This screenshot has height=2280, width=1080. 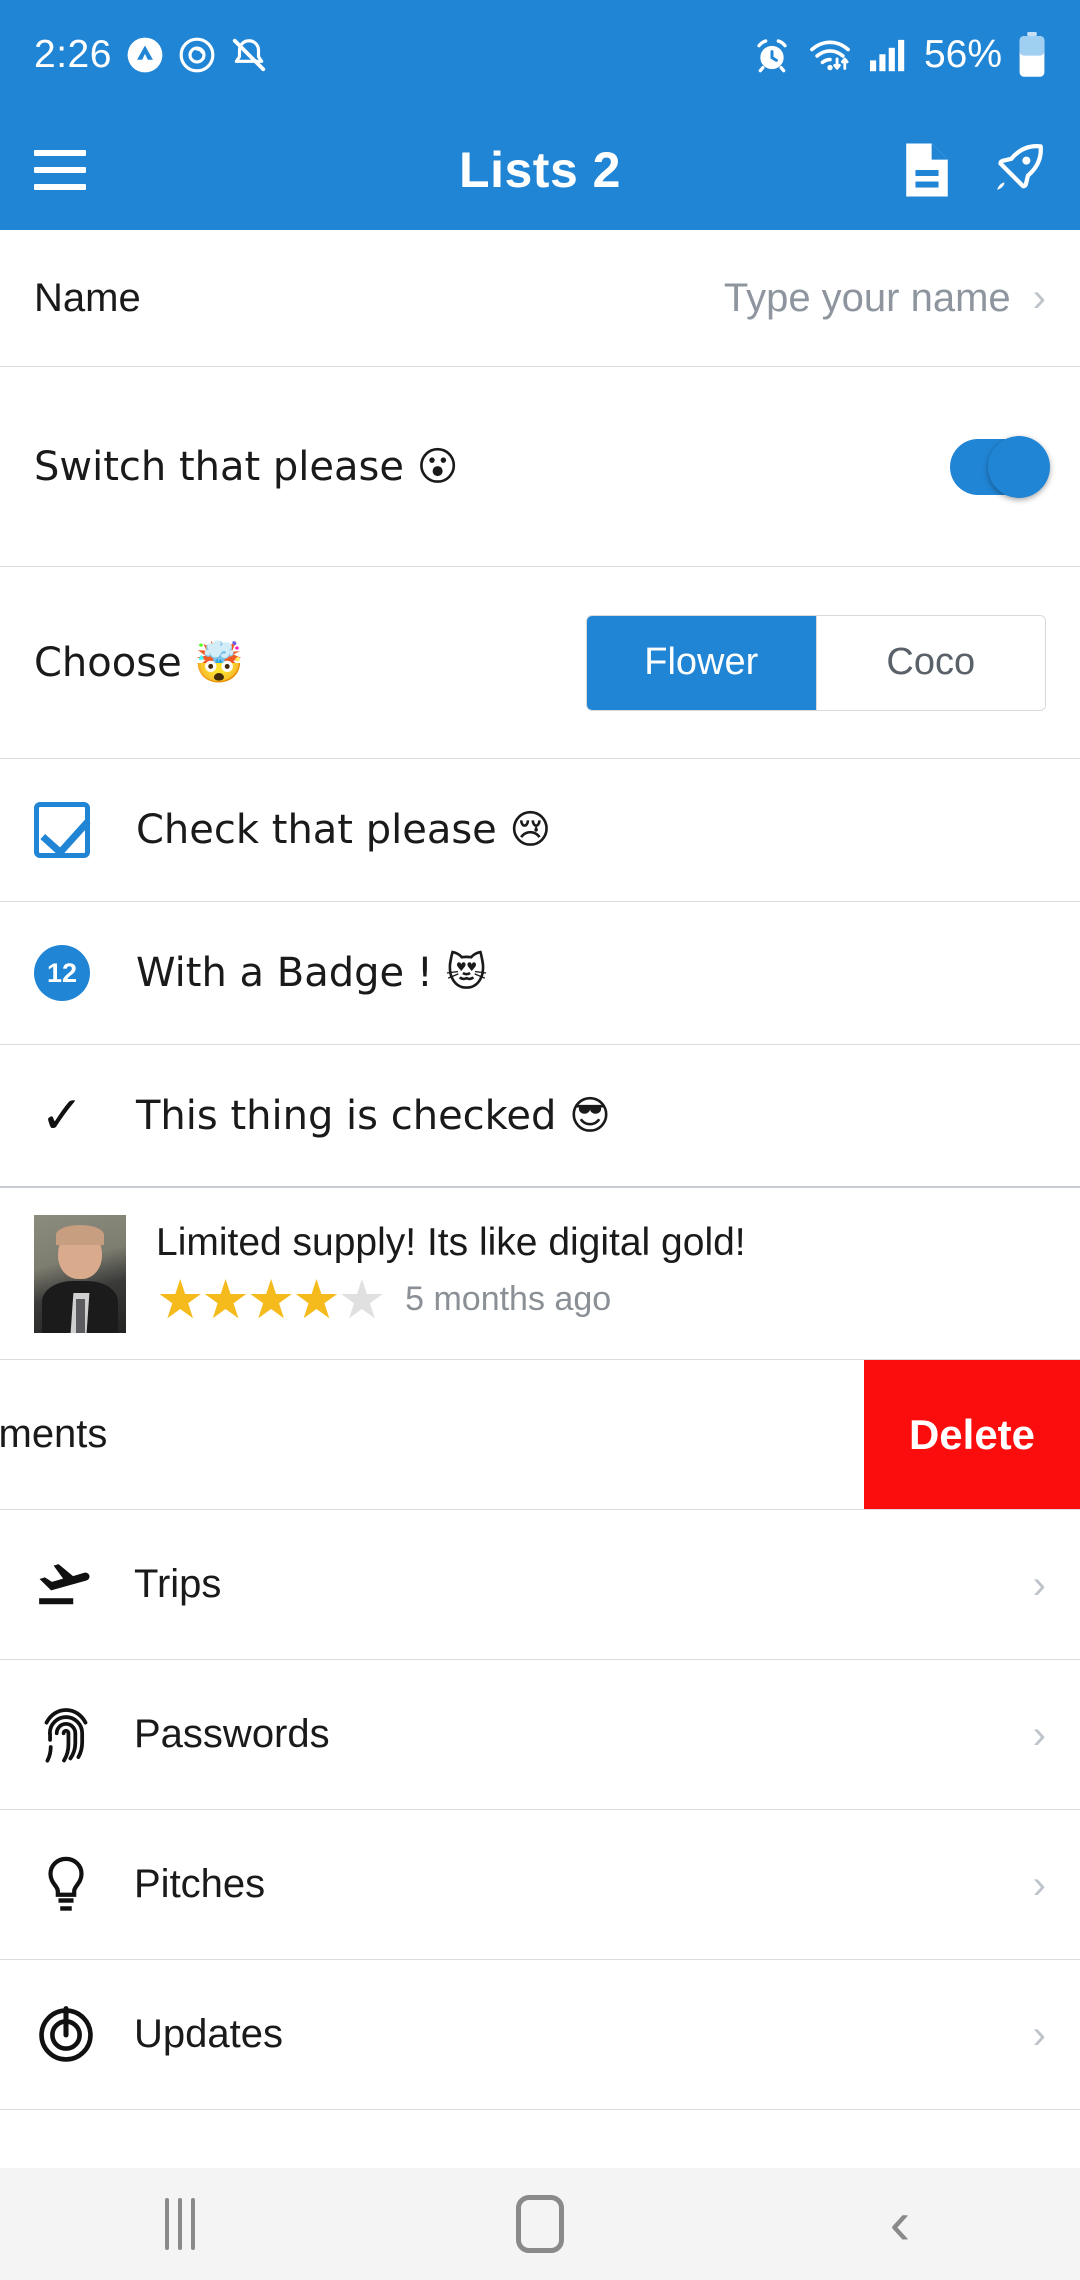 I want to click on status-bar-clock: 2:26, so click(x=73, y=54).